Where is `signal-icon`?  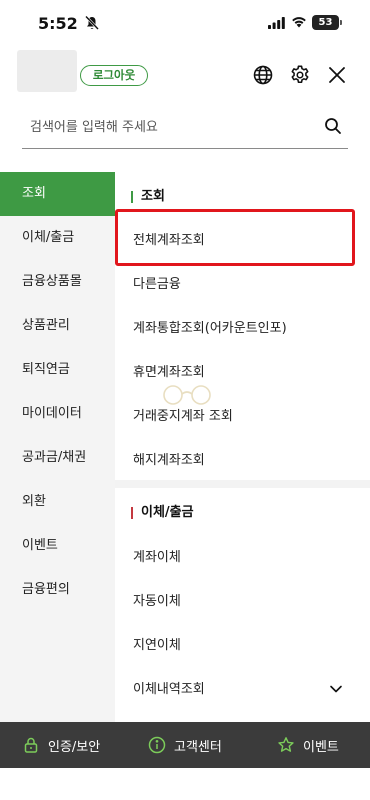
signal-icon is located at coordinates (276, 23).